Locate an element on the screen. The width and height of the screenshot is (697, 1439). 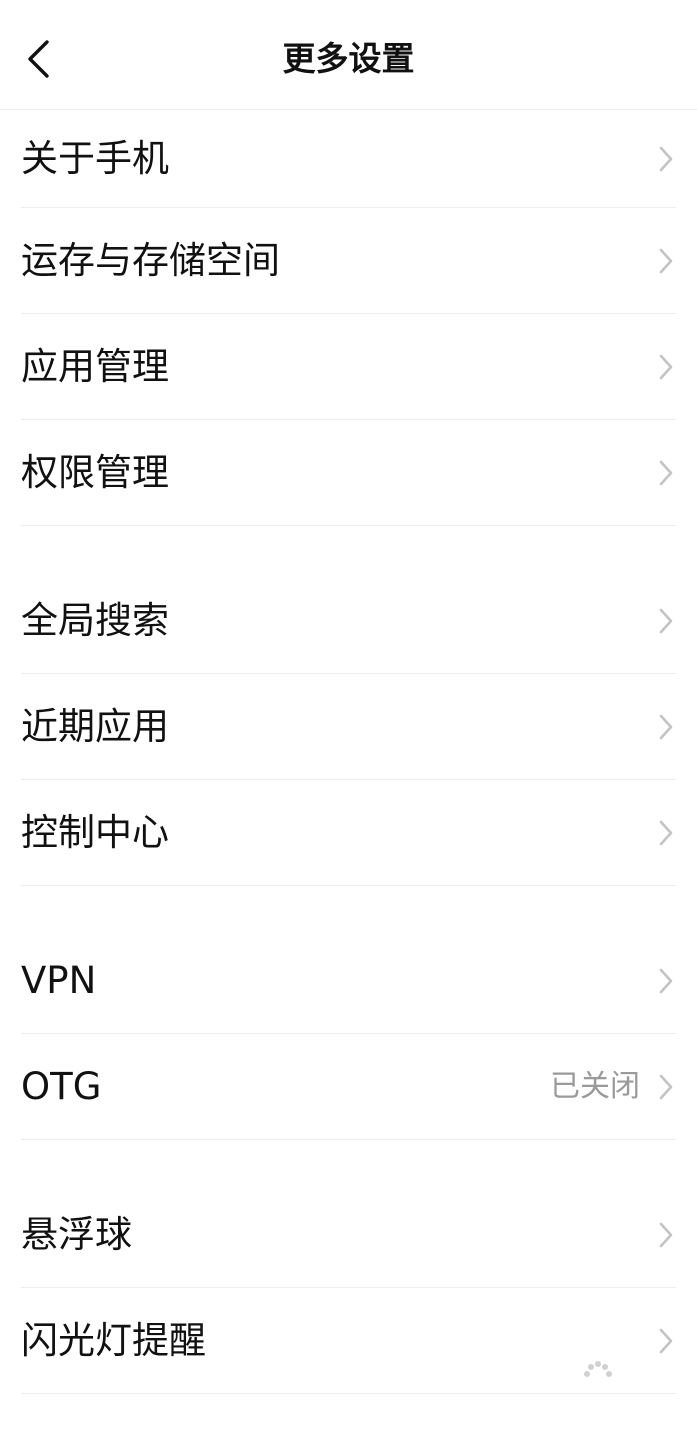
settings-item-label: 闪光灯提醒 is located at coordinates (113, 1340).